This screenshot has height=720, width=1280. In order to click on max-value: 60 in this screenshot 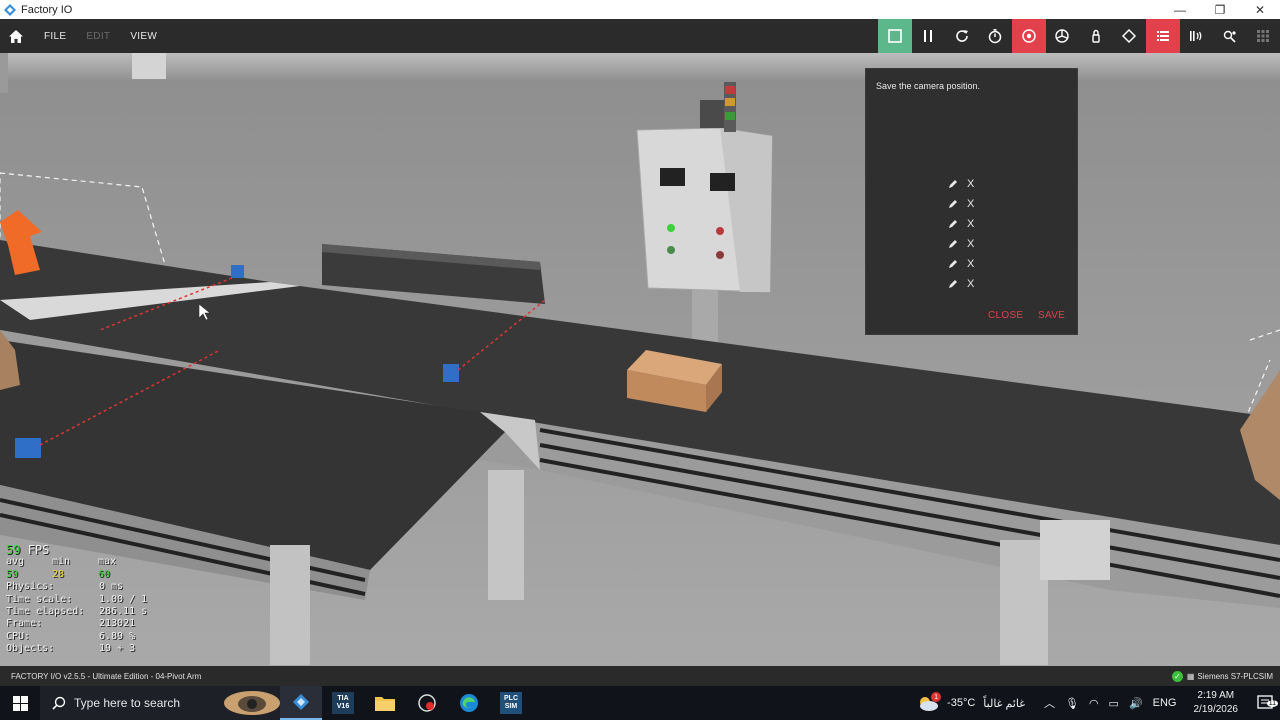, I will do `click(104, 574)`.